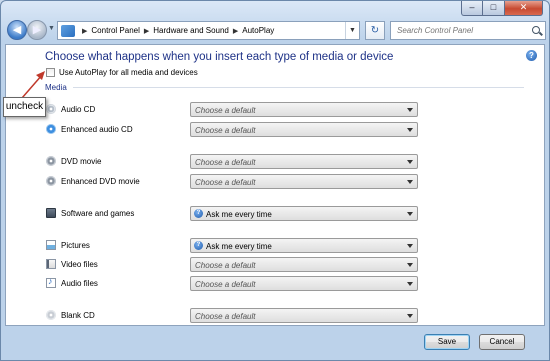 This screenshot has height=361, width=550. I want to click on search-input, so click(456, 30).